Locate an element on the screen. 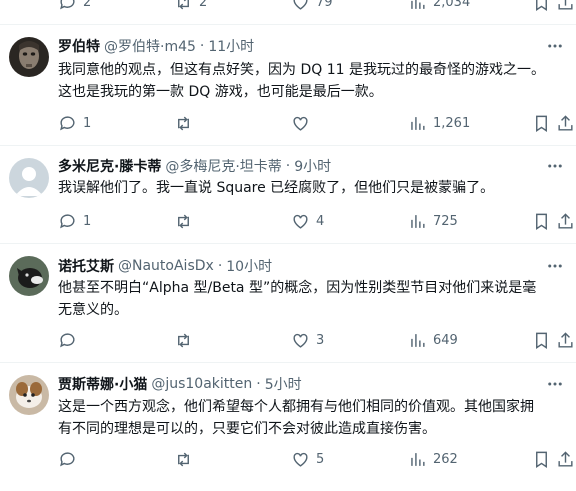 This screenshot has width=576, height=491. like-count: 4 is located at coordinates (320, 221).